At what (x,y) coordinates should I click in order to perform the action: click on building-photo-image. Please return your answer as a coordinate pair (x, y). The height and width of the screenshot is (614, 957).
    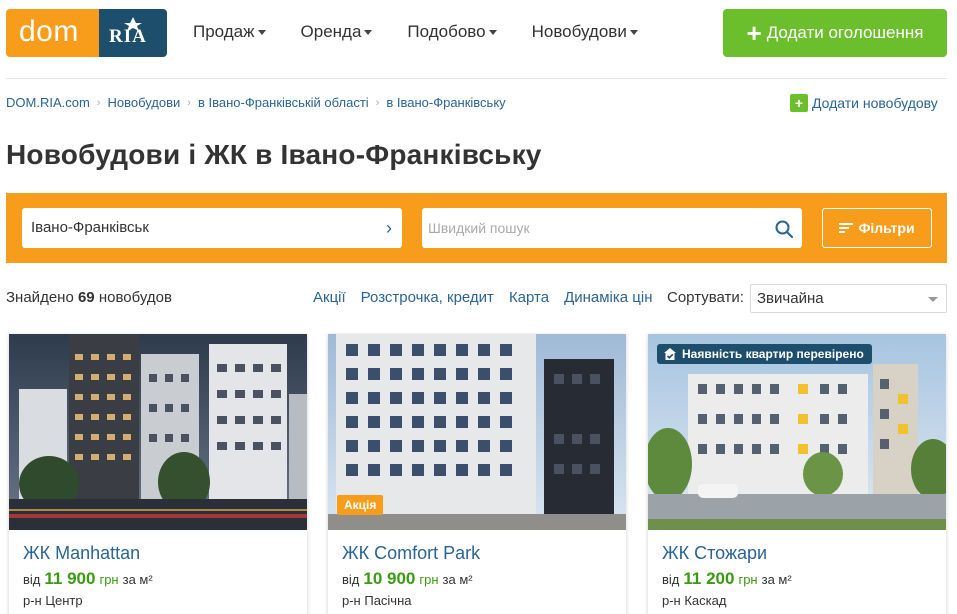
    Looking at the image, I should click on (158, 432).